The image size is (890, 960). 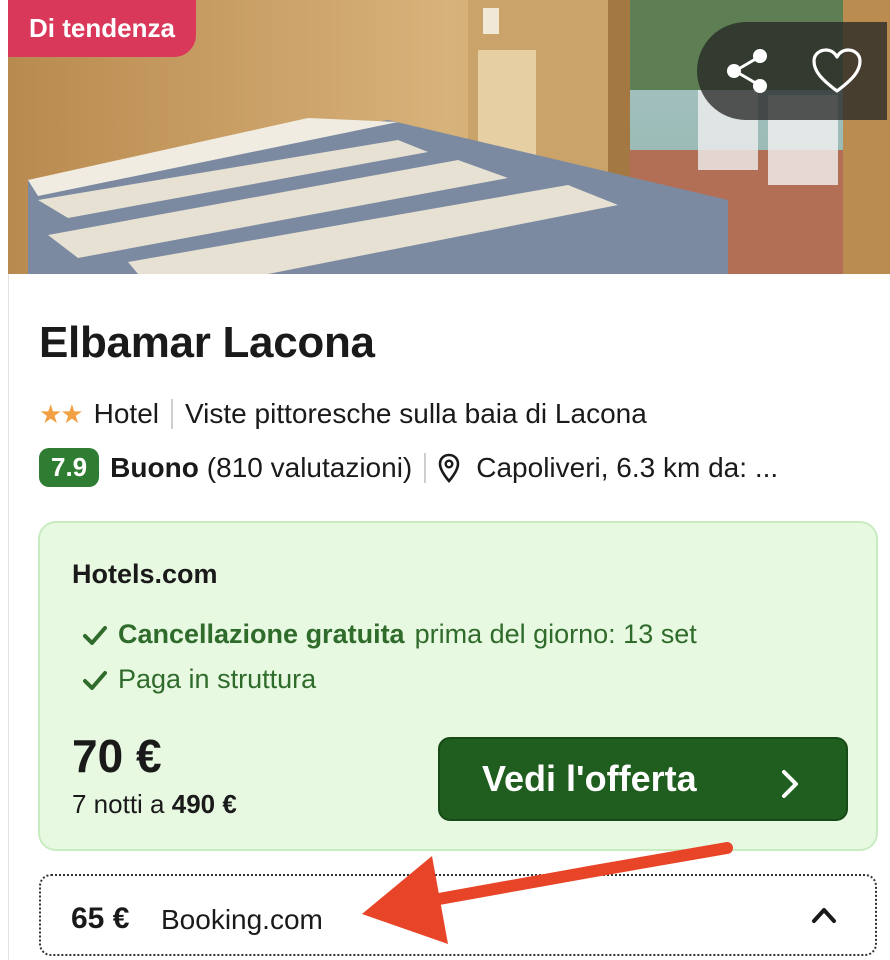 I want to click on chevron-up-icon, so click(x=824, y=917).